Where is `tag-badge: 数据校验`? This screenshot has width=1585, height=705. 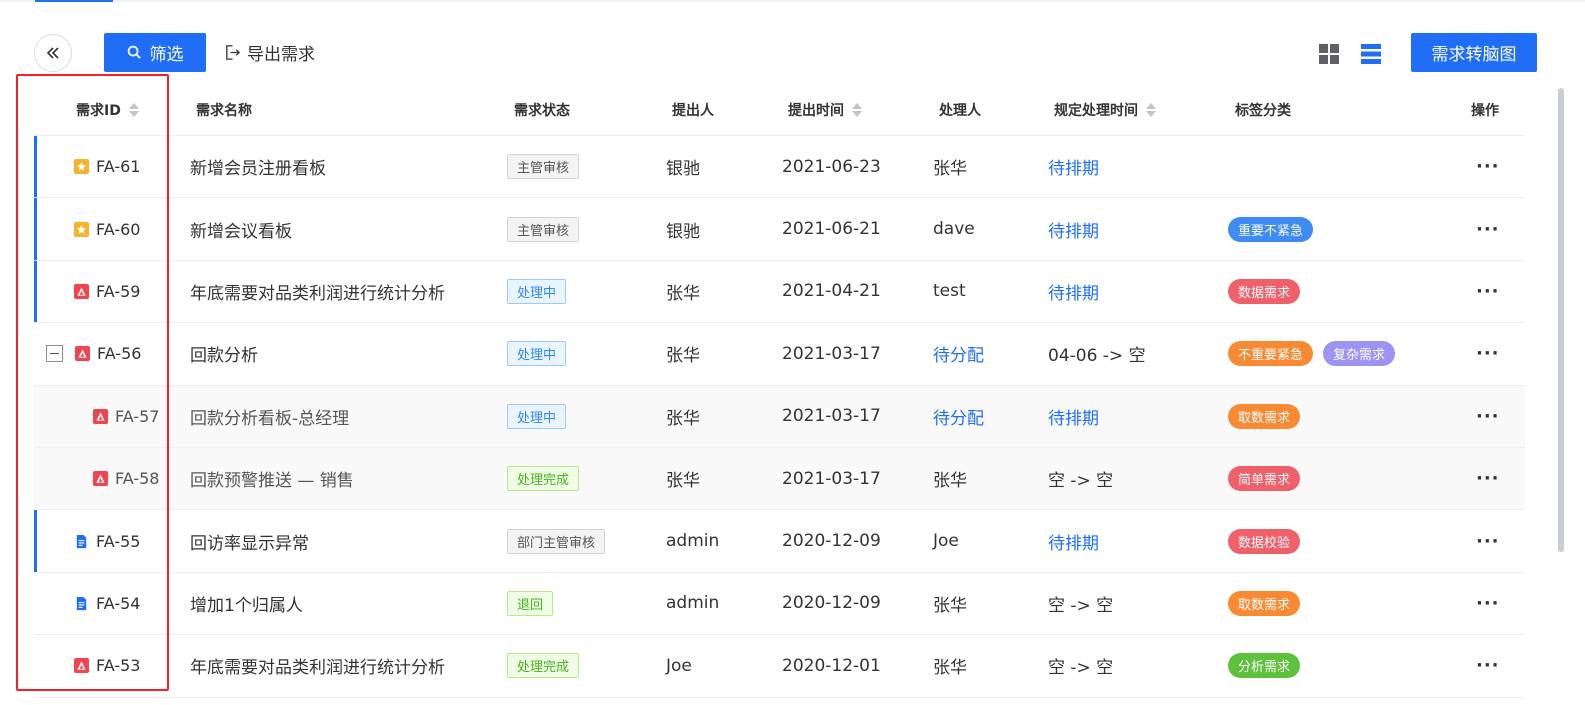 tag-badge: 数据校验 is located at coordinates (1264, 541).